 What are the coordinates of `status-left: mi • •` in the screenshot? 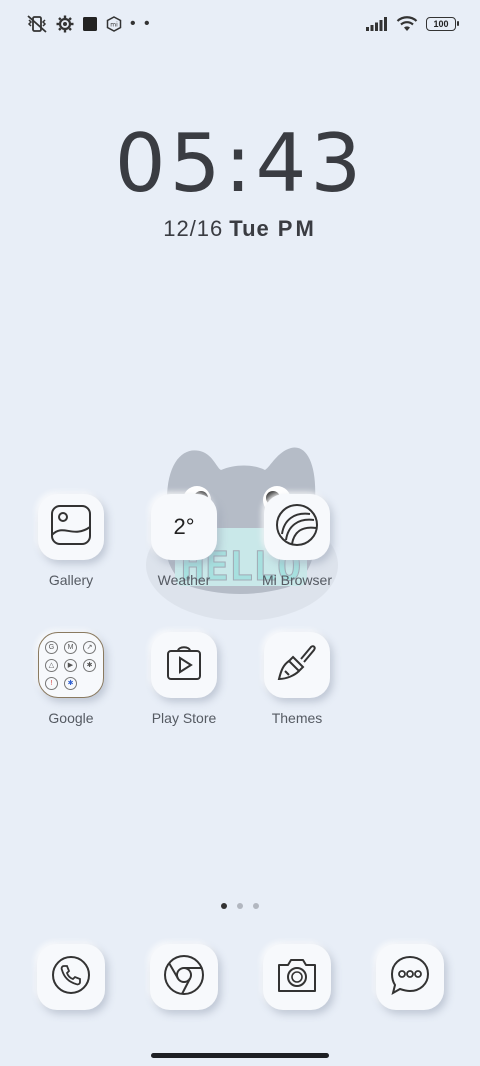 It's located at (89, 24).